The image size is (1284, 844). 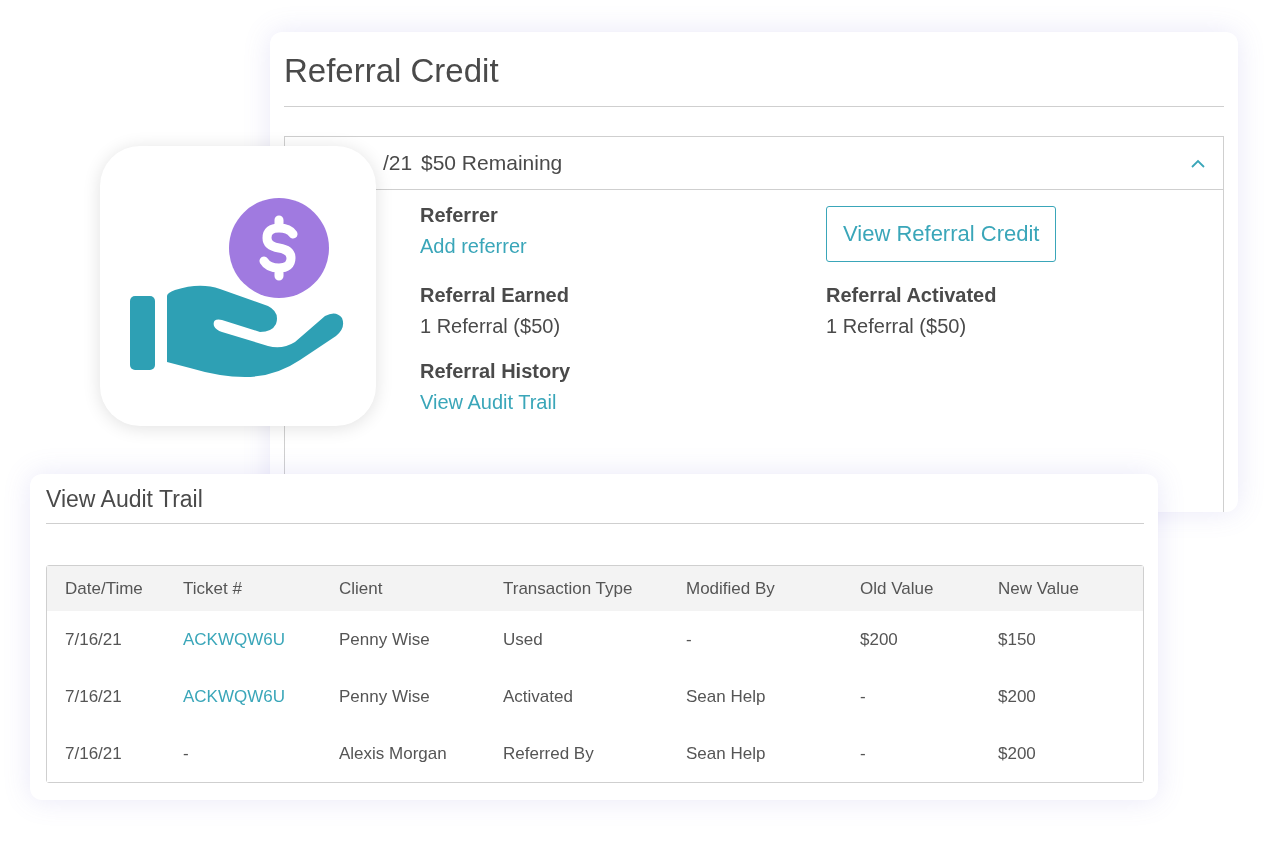 What do you see at coordinates (213, 588) in the screenshot?
I see `column-header: Ticket #` at bounding box center [213, 588].